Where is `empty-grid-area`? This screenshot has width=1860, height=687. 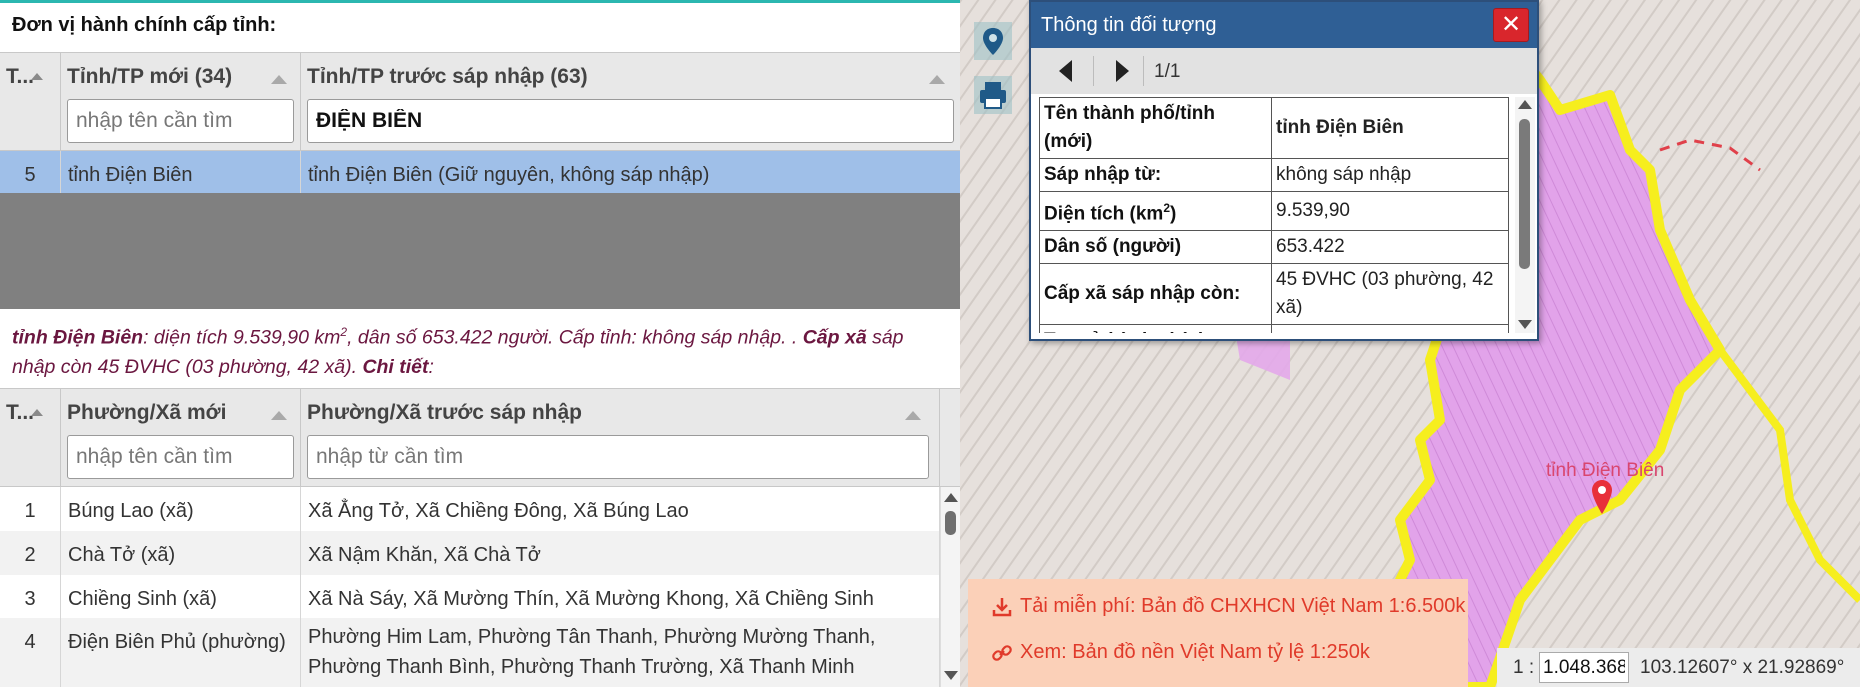
empty-grid-area is located at coordinates (480, 251).